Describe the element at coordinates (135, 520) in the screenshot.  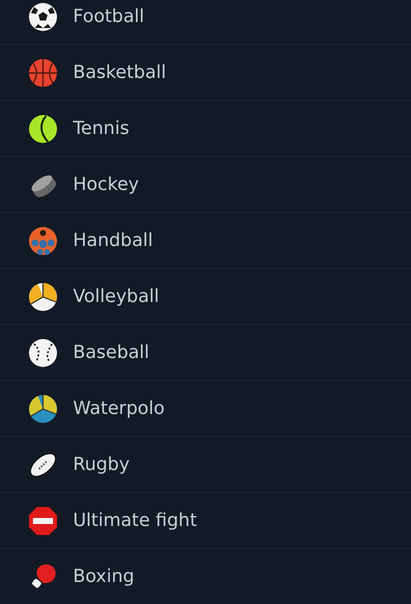
I see `sport-label: Ultimate fight` at that location.